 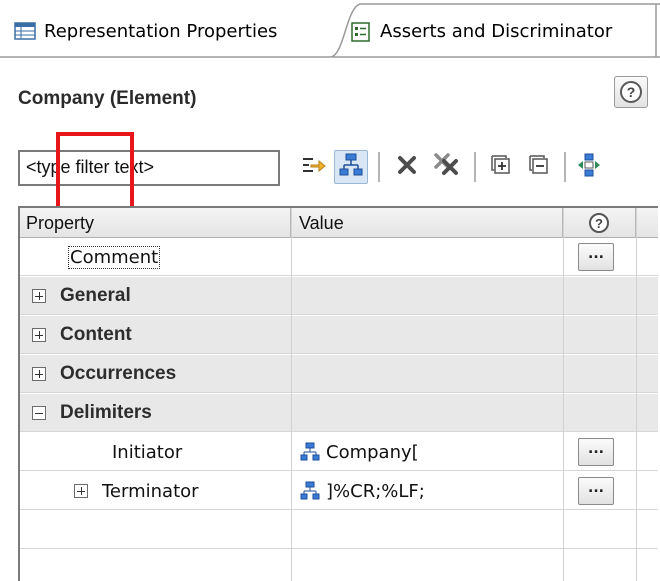 I want to click on collapse-all-icon, so click(x=539, y=167).